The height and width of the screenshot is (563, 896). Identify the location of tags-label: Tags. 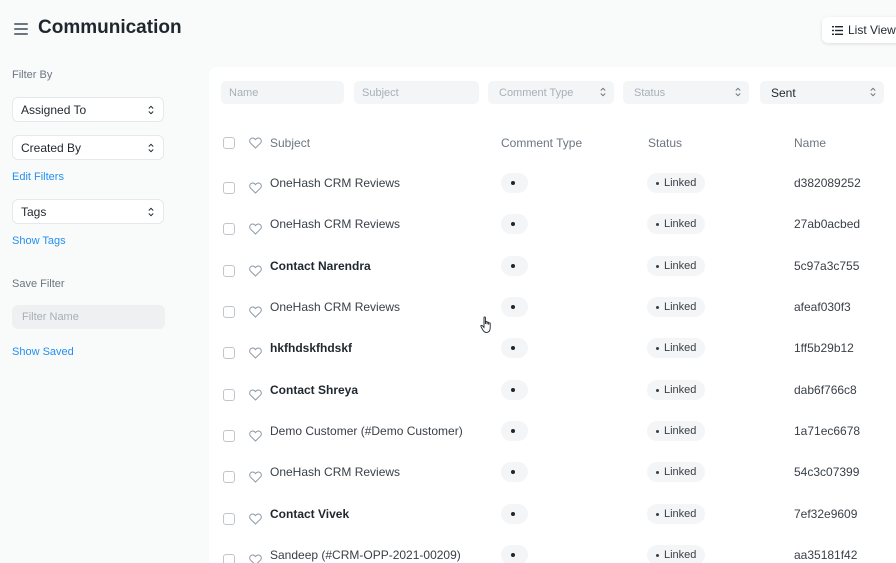
(34, 211).